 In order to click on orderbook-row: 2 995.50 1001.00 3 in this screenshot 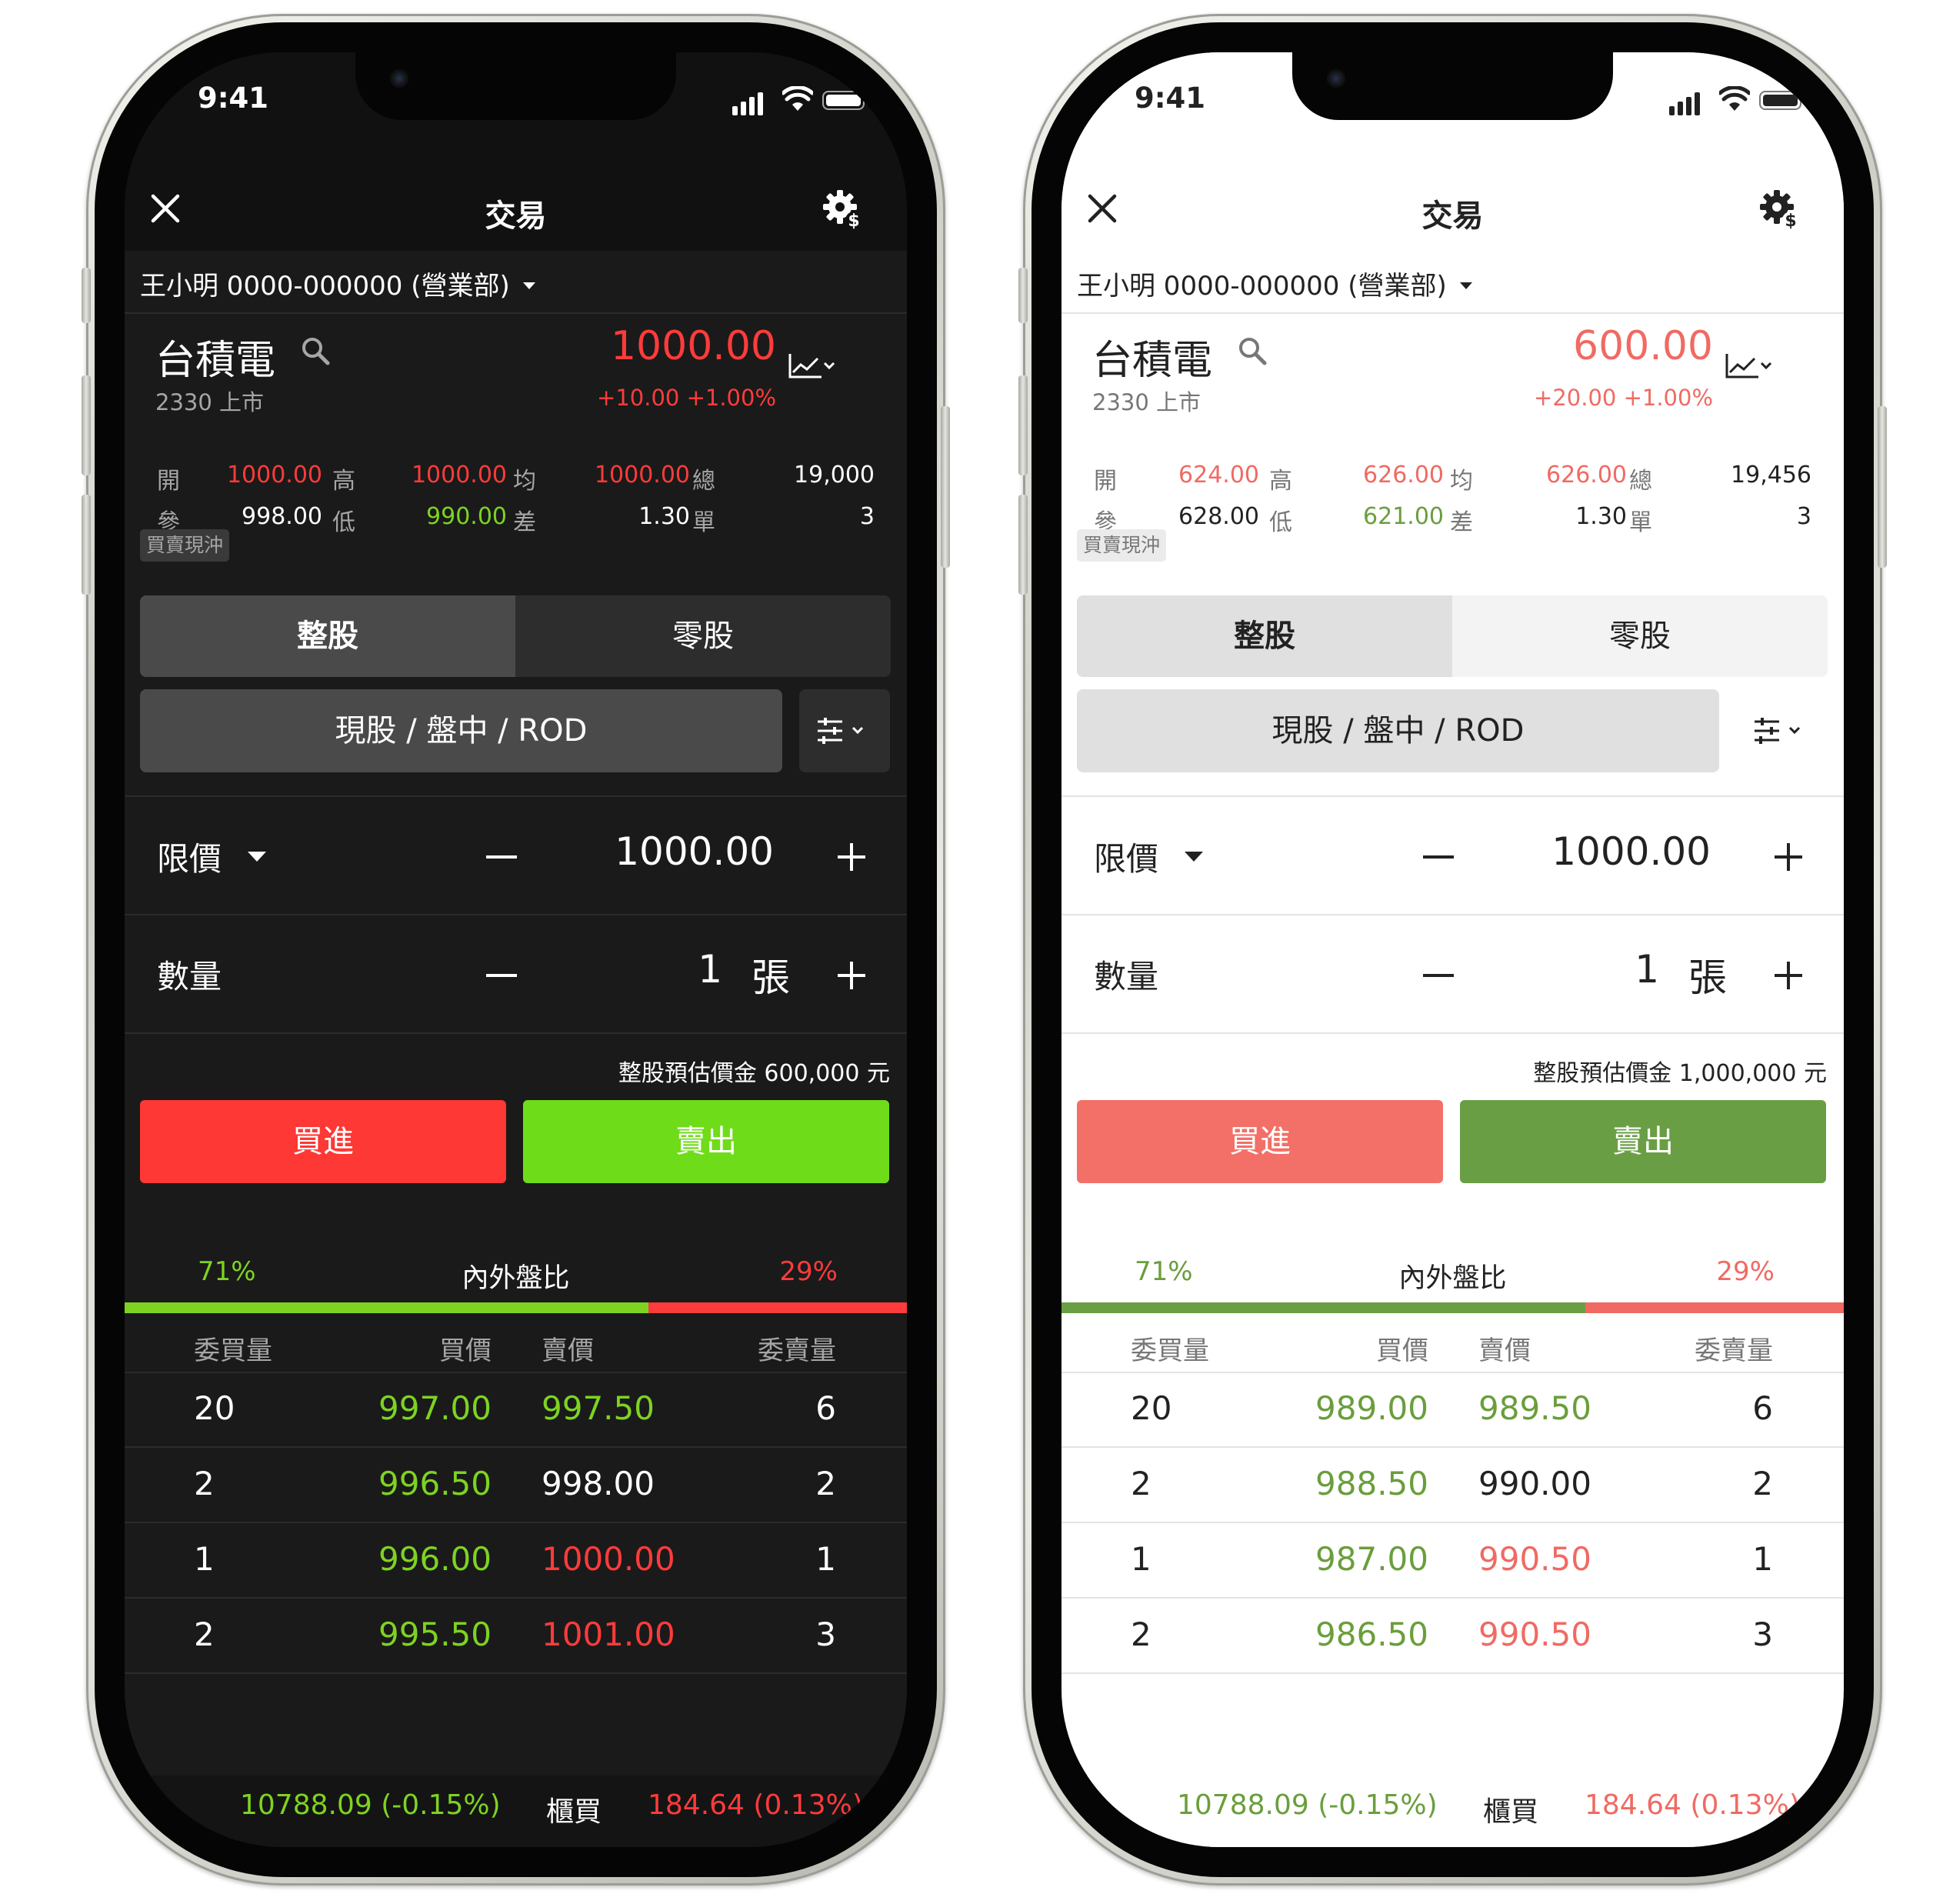, I will do `click(516, 1635)`.